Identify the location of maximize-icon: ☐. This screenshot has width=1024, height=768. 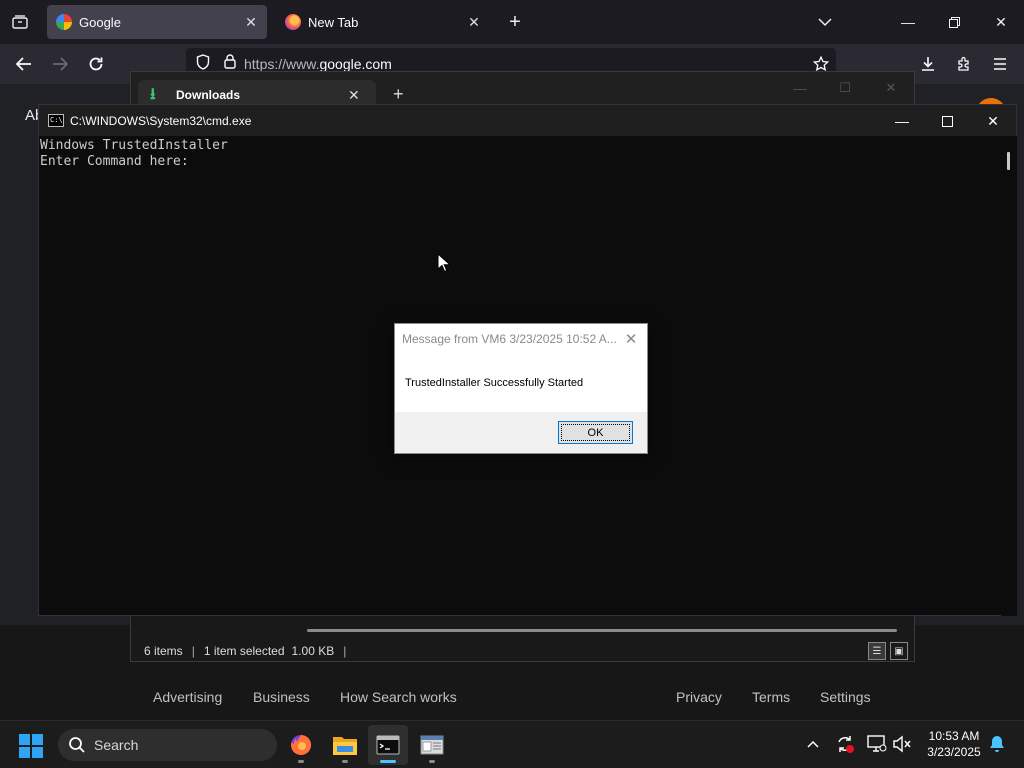
(845, 88).